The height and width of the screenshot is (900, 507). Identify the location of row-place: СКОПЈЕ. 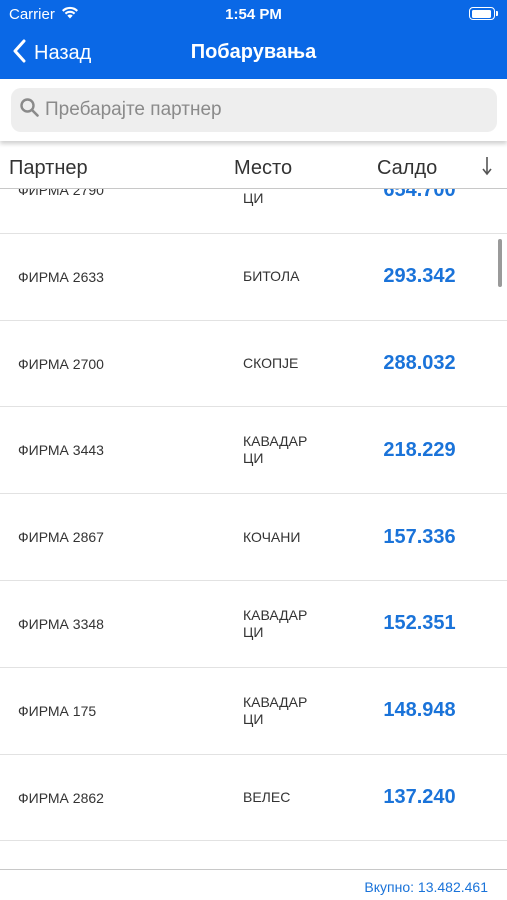
(271, 363).